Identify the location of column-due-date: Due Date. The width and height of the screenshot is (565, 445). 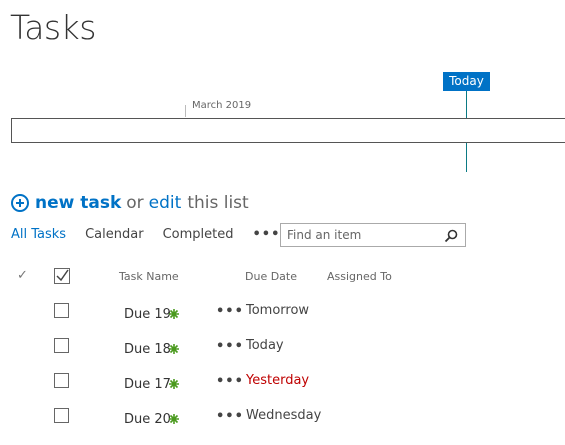
(271, 276).